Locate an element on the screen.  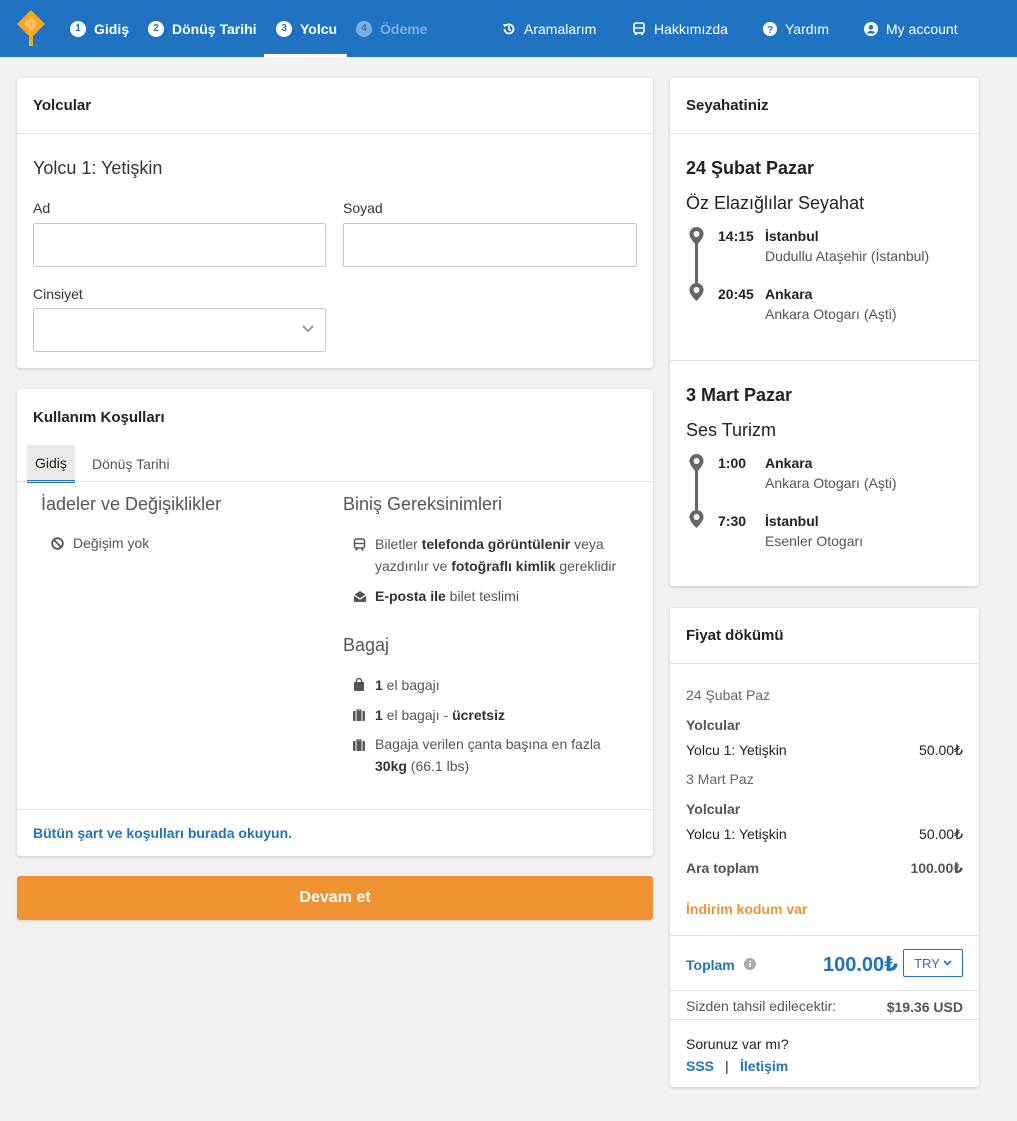
subtotal-label: Ara toplam is located at coordinates (723, 868).